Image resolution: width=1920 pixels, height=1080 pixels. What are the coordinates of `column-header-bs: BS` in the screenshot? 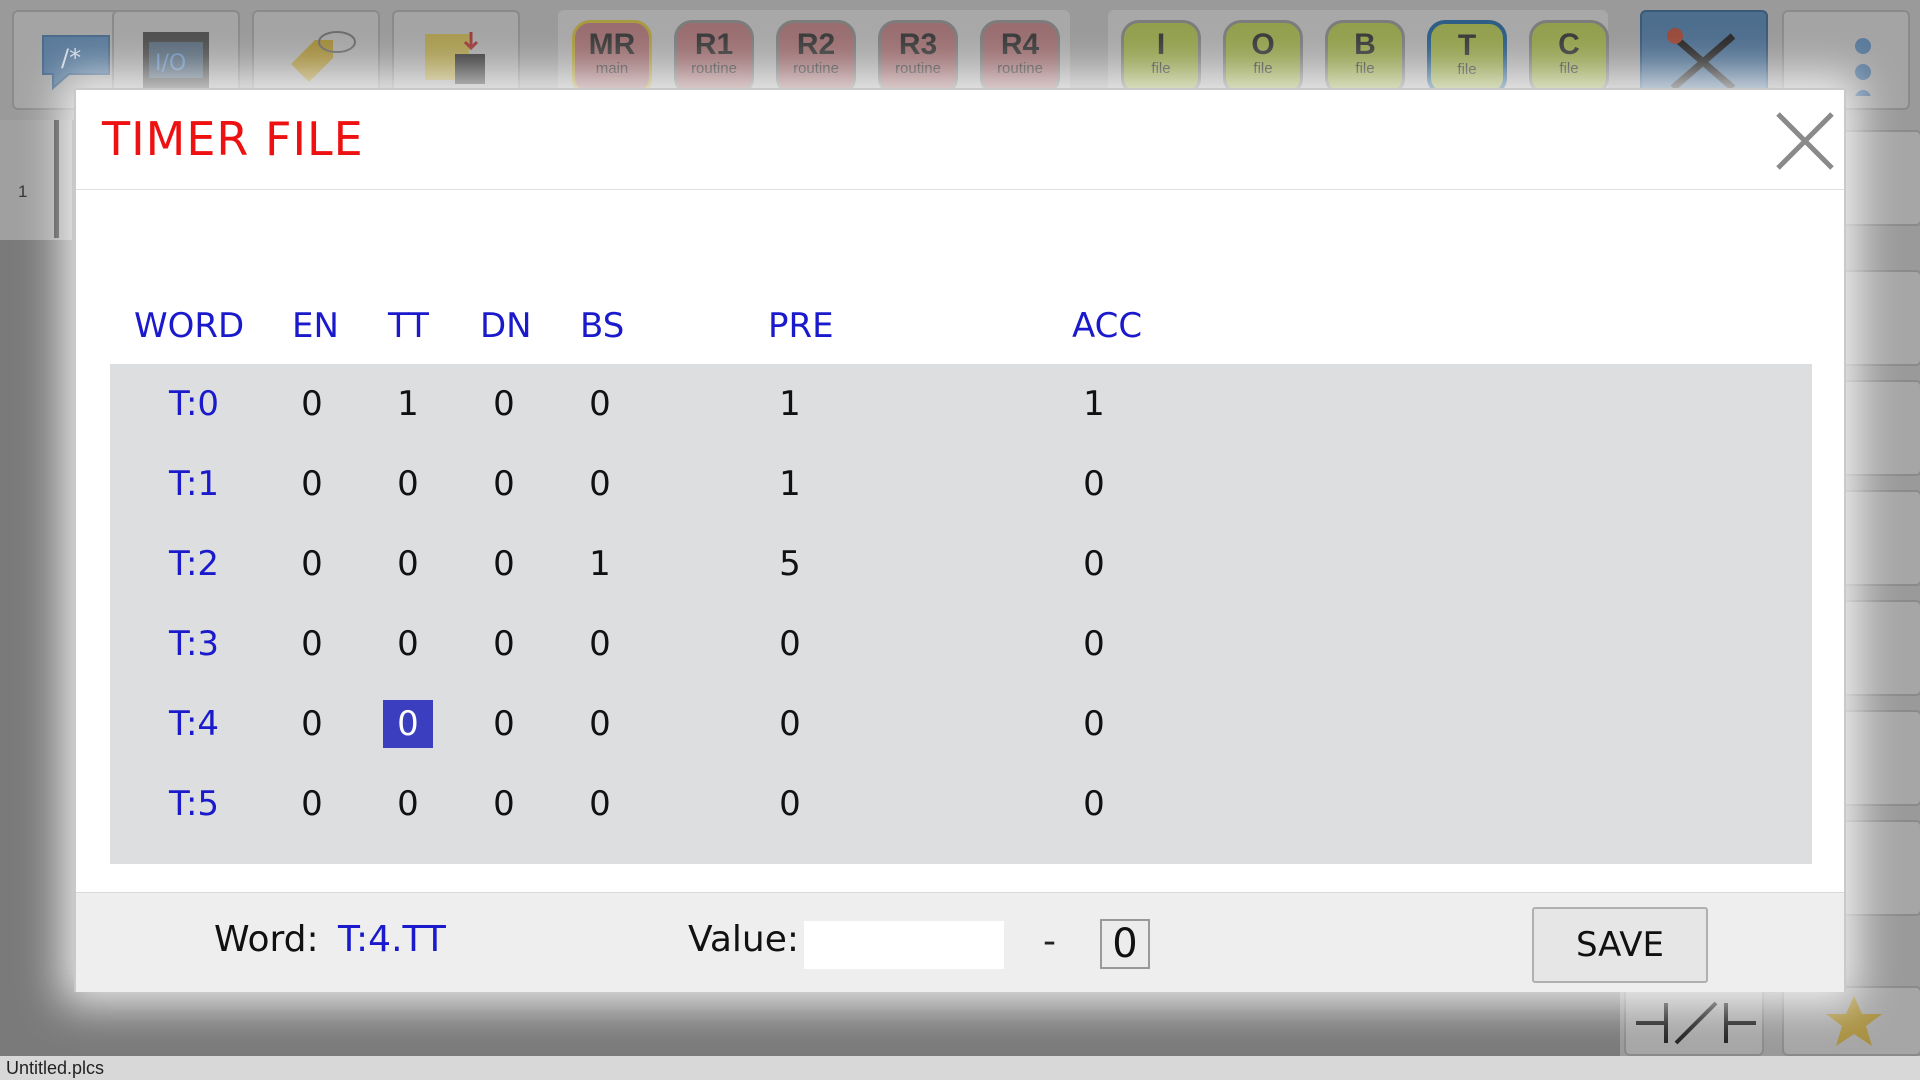 It's located at (602, 326).